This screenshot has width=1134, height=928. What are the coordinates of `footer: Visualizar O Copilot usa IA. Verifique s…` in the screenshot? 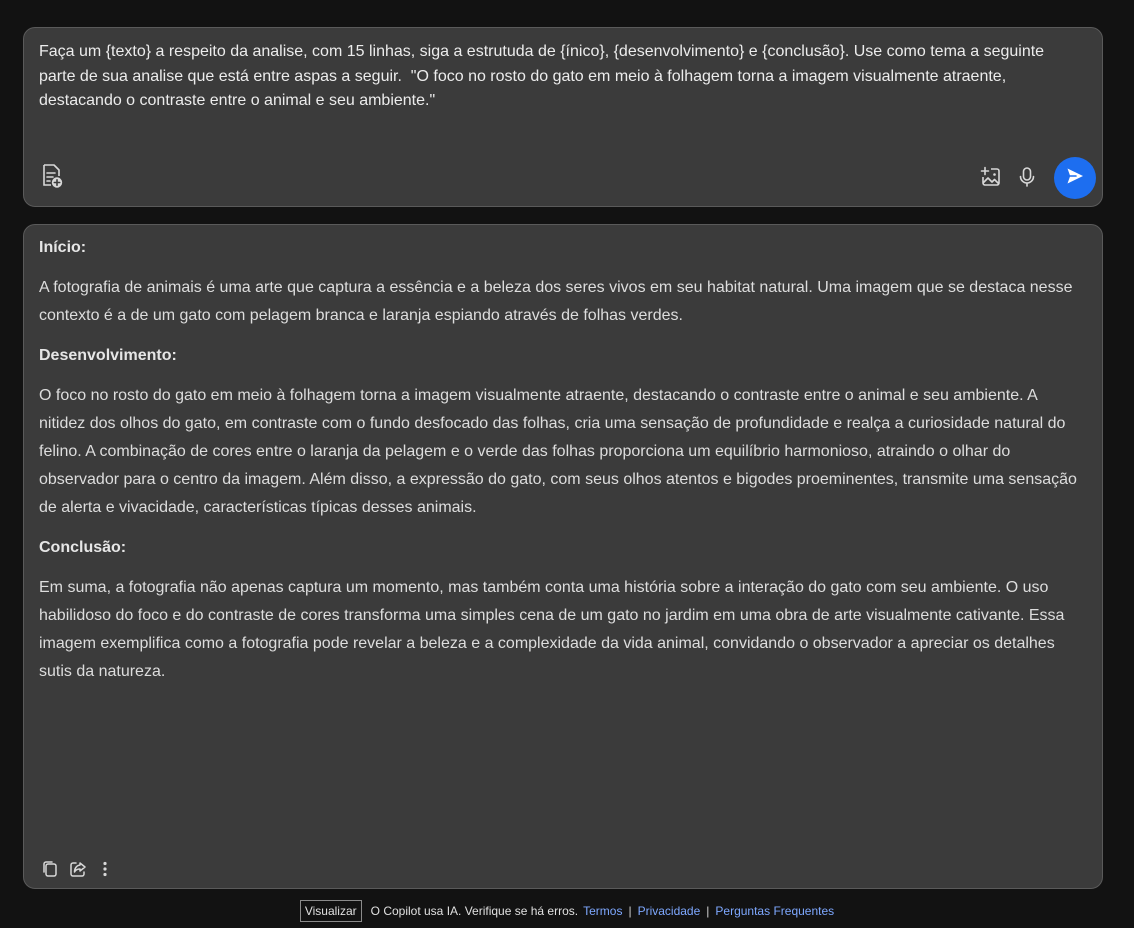 It's located at (567, 911).